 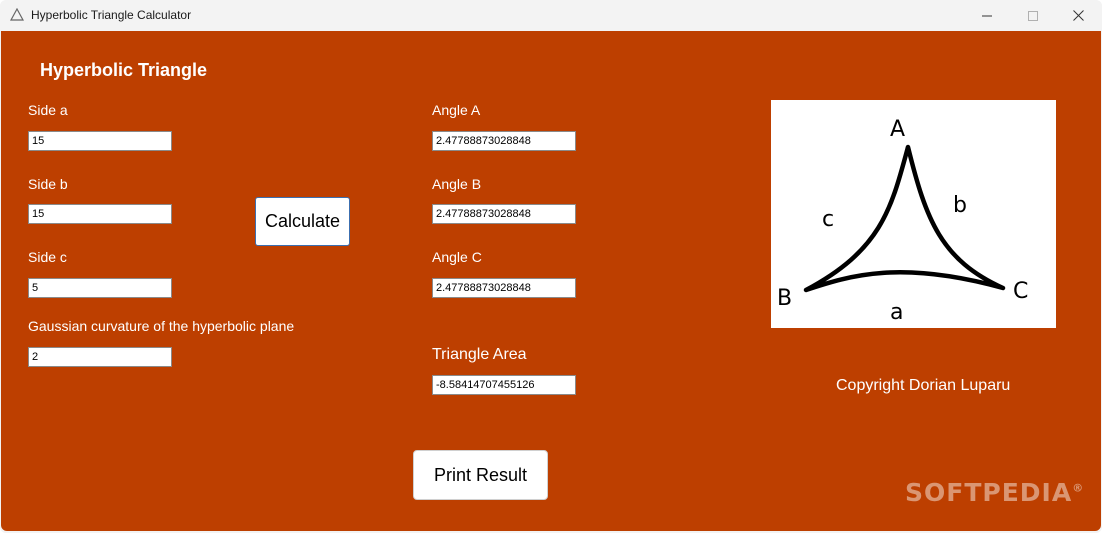 I want to click on watermark-registered-mark: ®, so click(x=1078, y=488).